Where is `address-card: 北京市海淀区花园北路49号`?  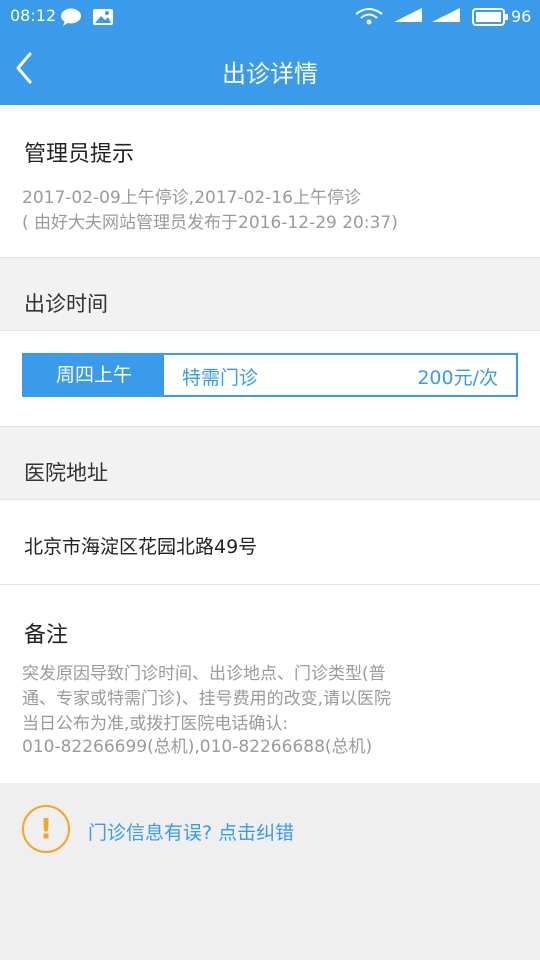 address-card: 北京市海淀区花园北路49号 is located at coordinates (270, 542).